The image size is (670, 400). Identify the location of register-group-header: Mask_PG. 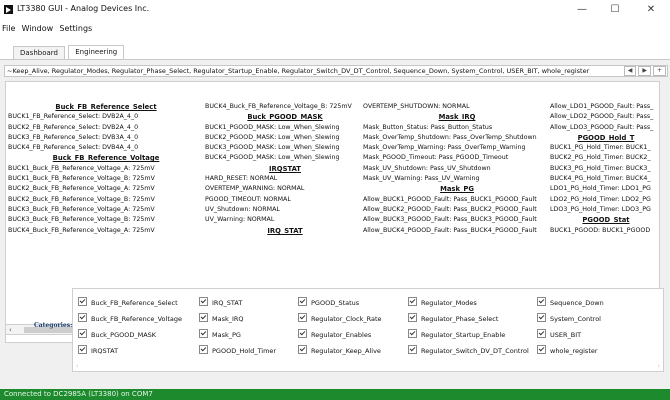
(457, 189).